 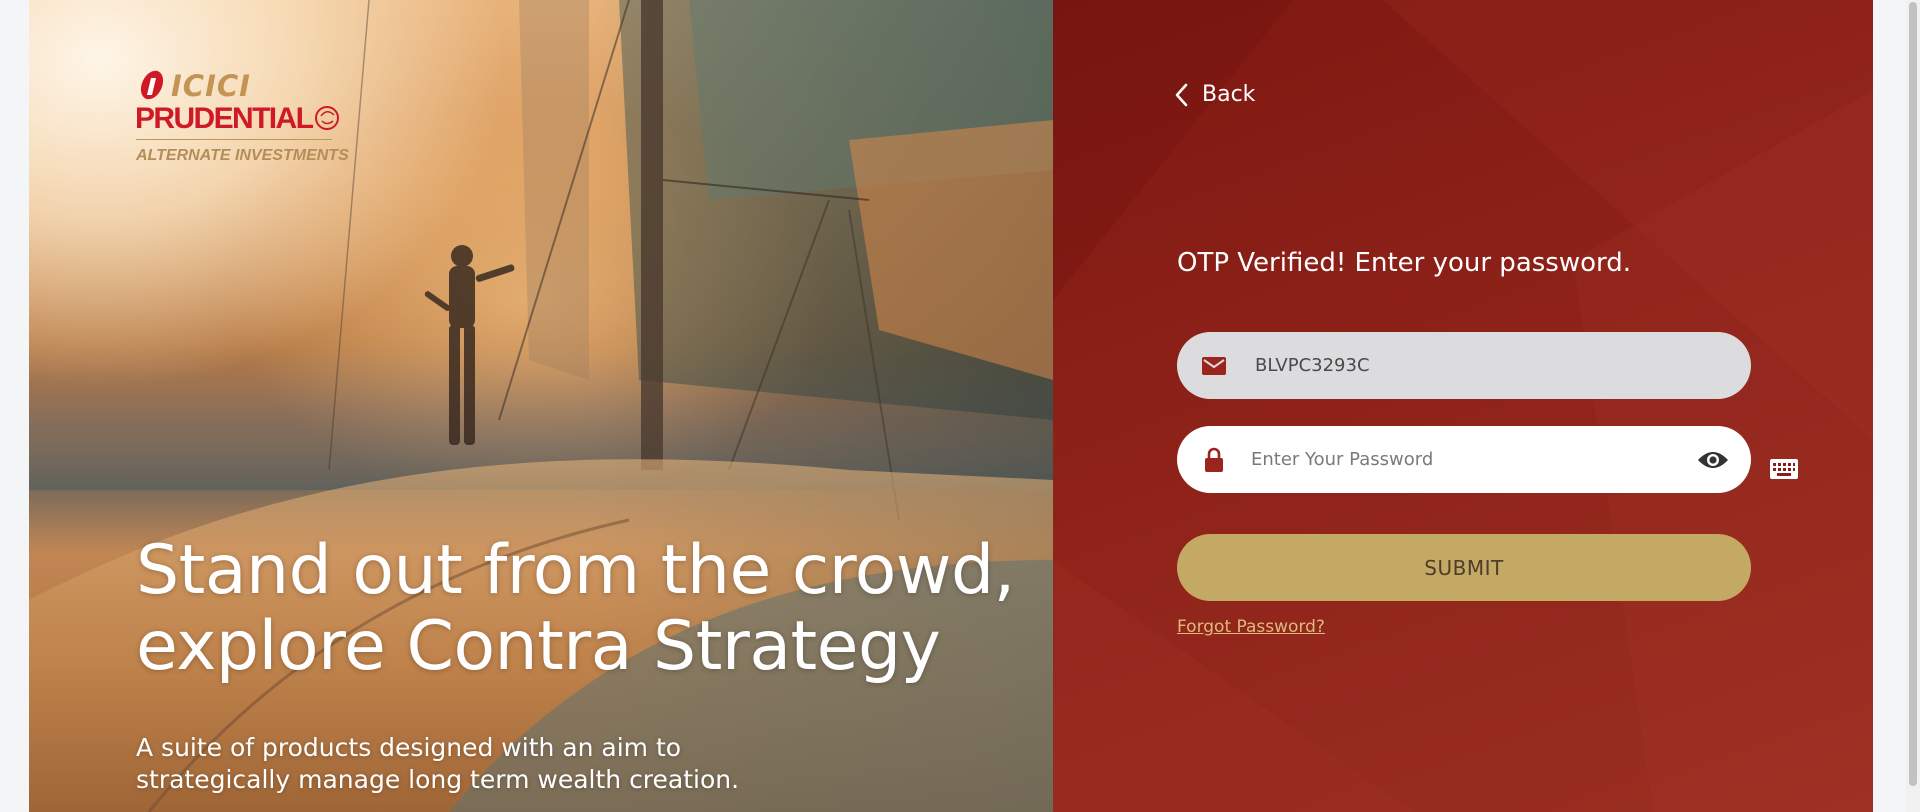 I want to click on icici-prudential-logo: ICICI PRUDENTIAL ALTERNATE INVESTMENTS, so click(x=242, y=116).